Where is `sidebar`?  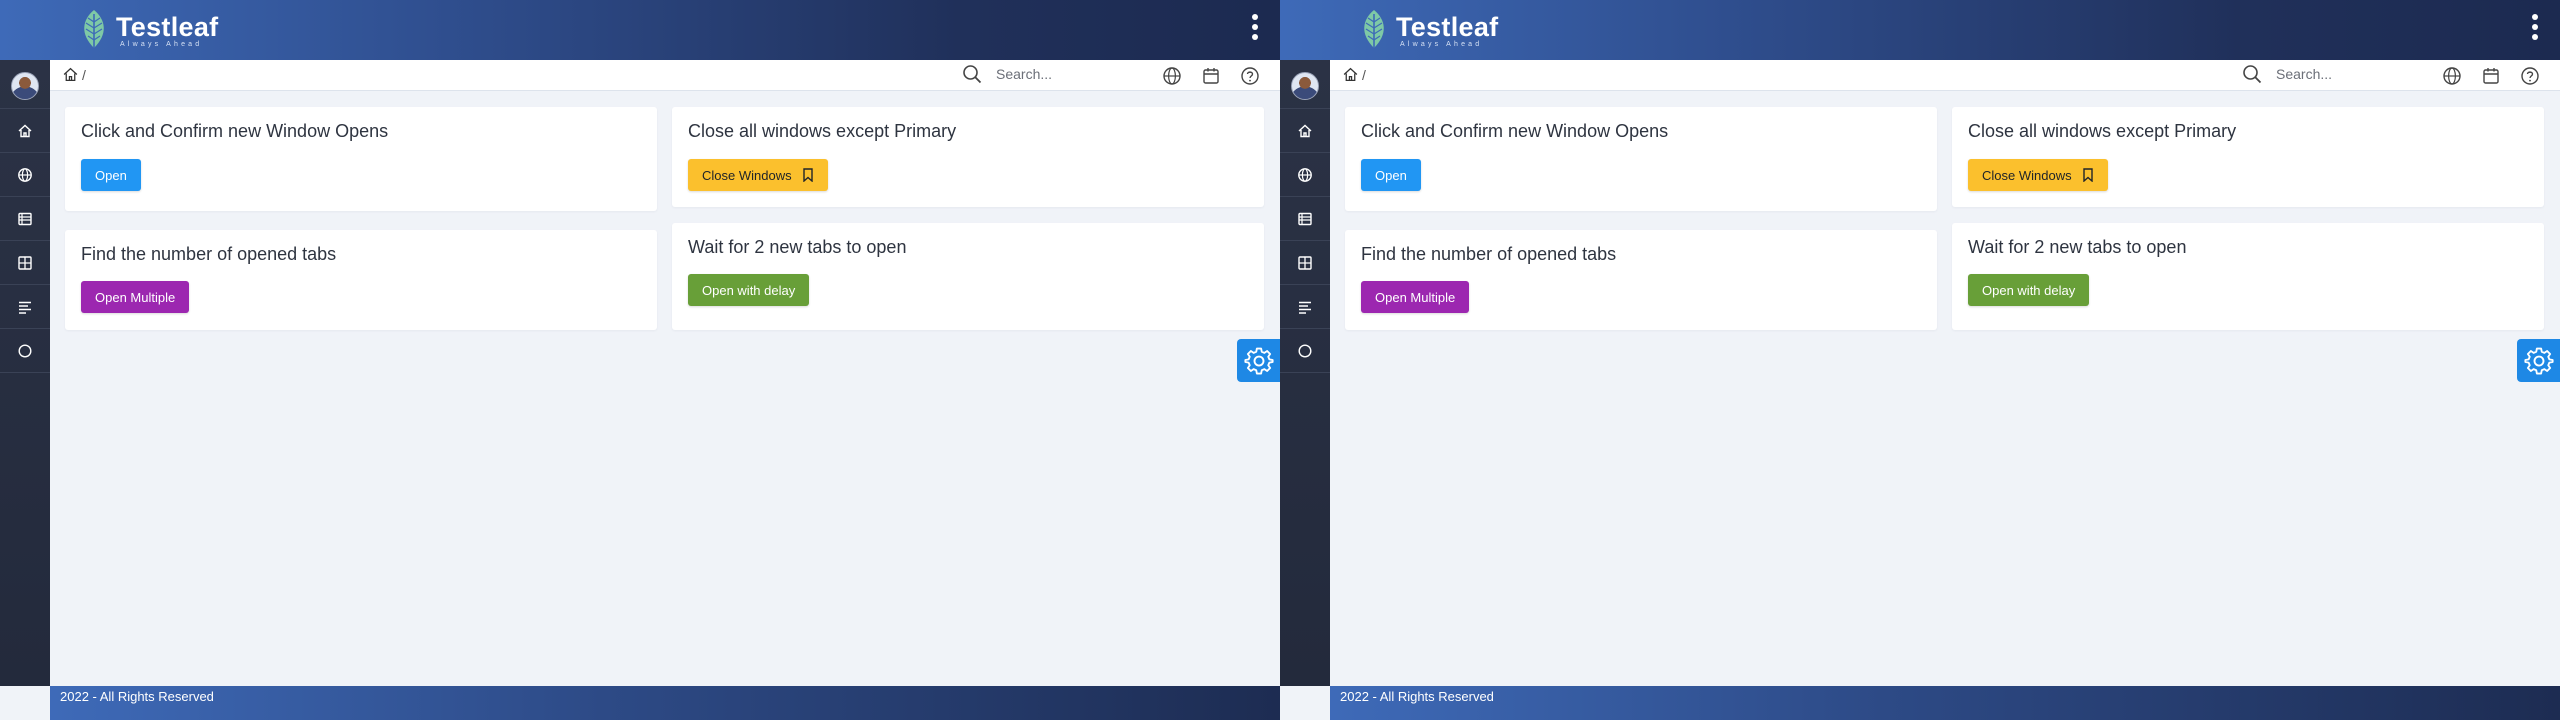
sidebar is located at coordinates (1305, 373).